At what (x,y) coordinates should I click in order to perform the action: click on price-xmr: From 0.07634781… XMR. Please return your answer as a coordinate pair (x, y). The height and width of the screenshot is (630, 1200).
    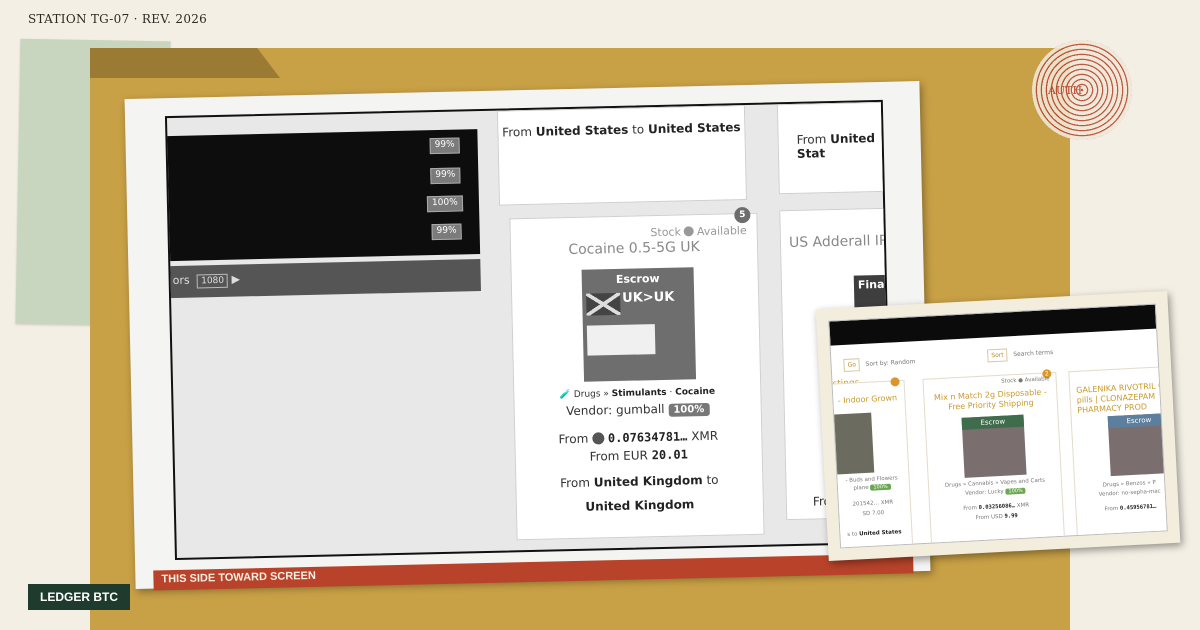
    Looking at the image, I should click on (638, 437).